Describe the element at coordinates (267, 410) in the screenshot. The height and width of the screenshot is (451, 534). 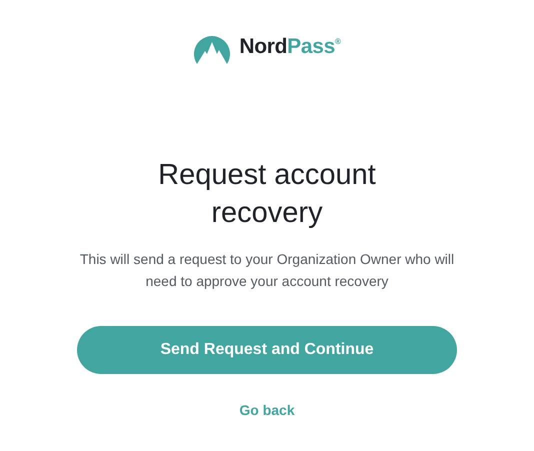
I see `go-back-link: Go back` at that location.